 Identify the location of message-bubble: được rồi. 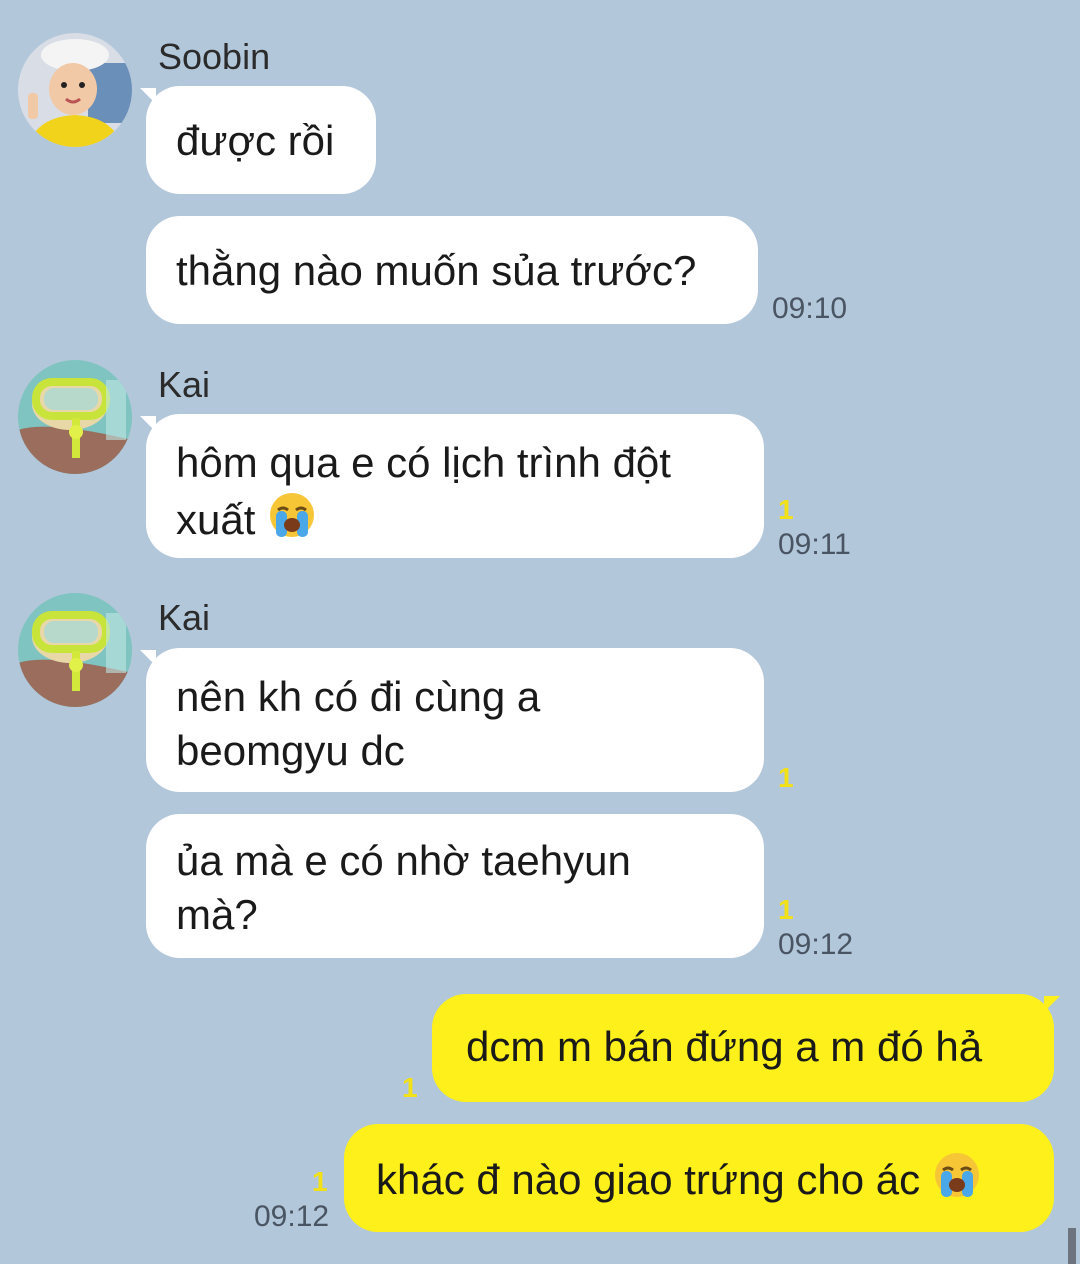
(261, 140).